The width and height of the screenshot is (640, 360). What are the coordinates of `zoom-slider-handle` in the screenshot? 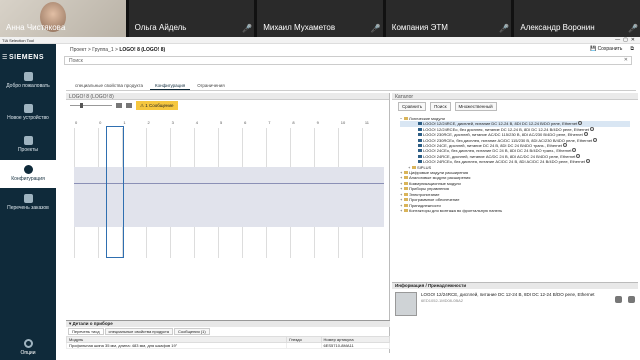 It's located at (81, 105).